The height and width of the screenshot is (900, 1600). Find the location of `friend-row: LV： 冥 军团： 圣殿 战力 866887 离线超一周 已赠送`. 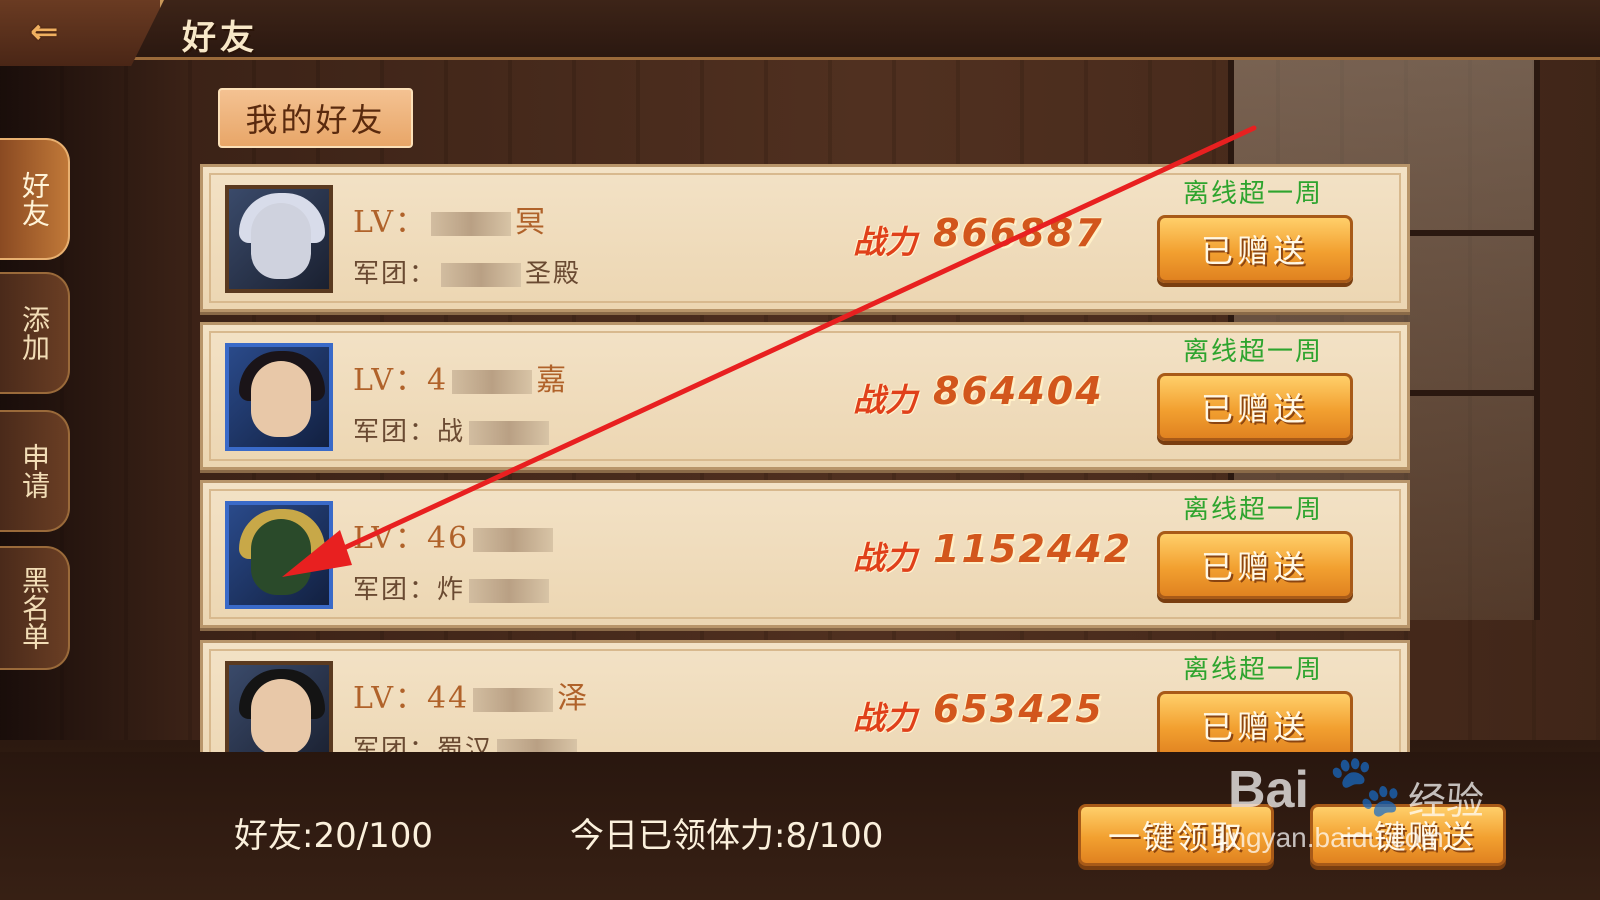

friend-row: LV： 冥 军团： 圣殿 战力 866887 离线超一周 已赠送 is located at coordinates (805, 238).